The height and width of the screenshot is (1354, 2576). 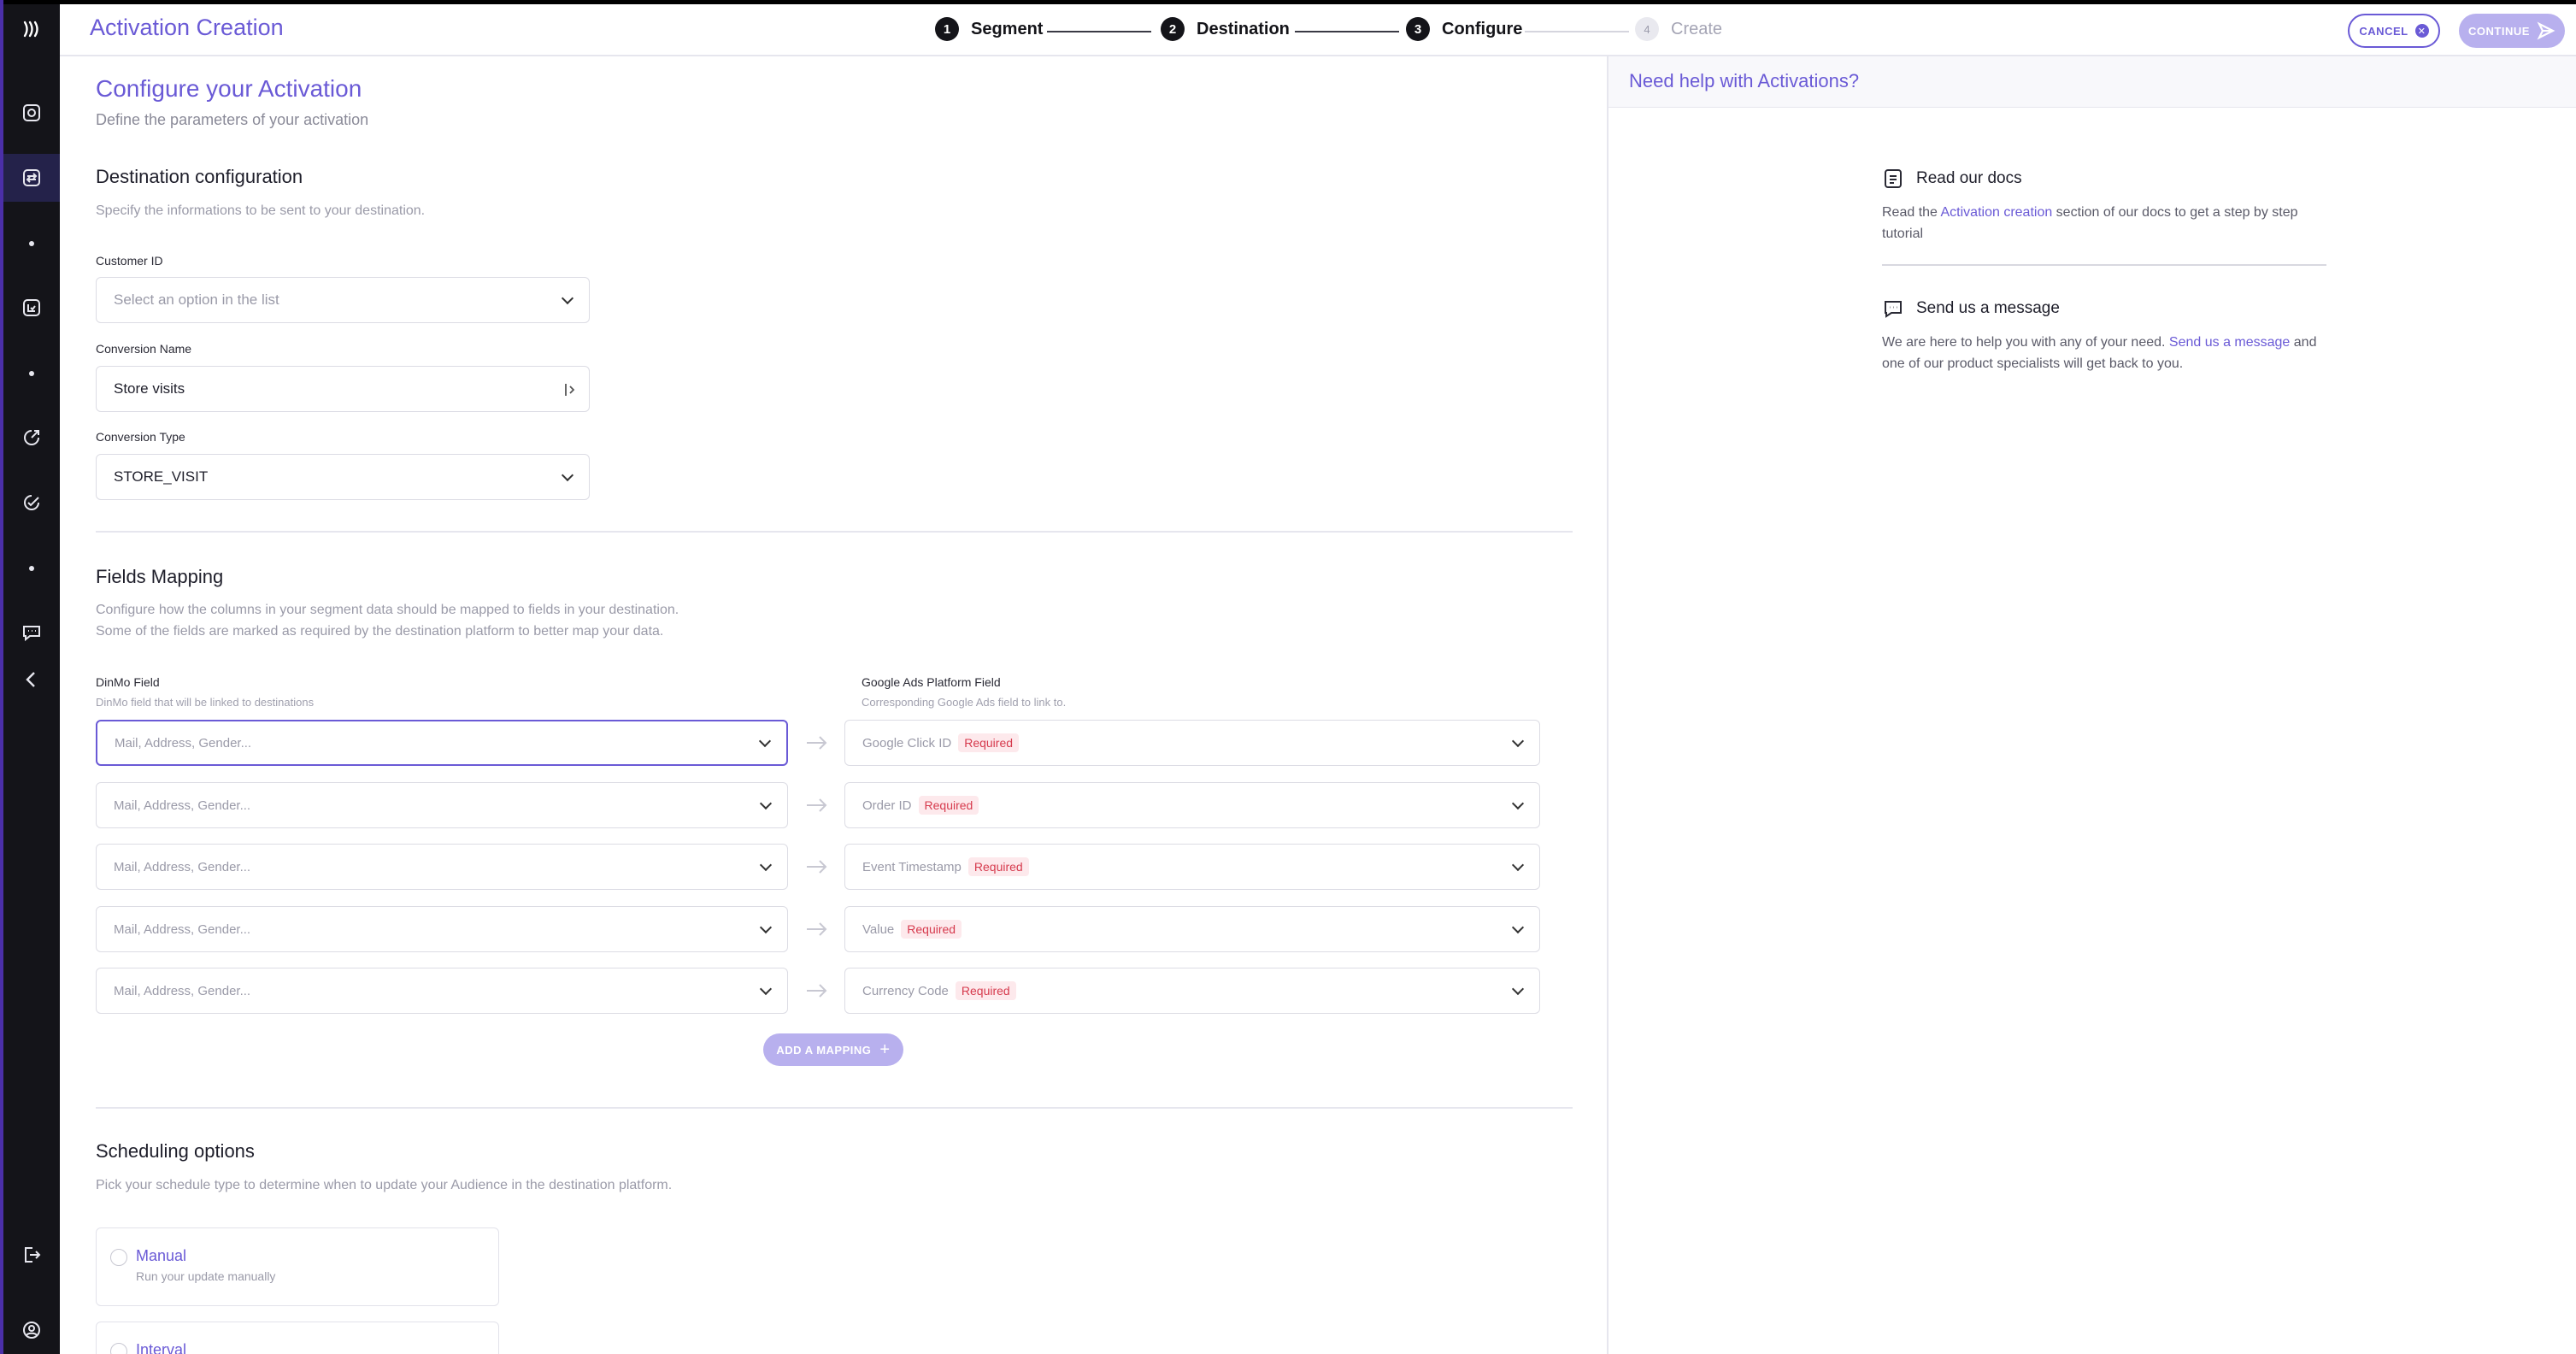 What do you see at coordinates (1243, 28) in the screenshot?
I see `step-label: Destination` at bounding box center [1243, 28].